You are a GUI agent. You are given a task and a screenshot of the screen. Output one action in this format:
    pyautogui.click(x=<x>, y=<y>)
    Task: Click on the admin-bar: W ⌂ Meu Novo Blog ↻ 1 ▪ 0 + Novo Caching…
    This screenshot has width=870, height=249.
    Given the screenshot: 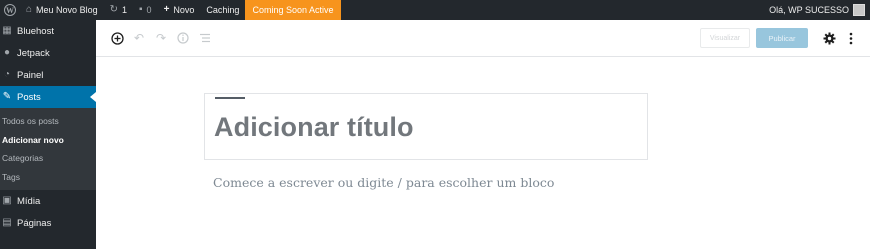 What is the action you would take?
    pyautogui.click(x=435, y=10)
    